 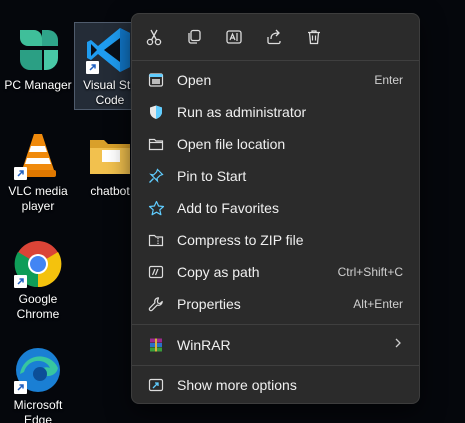 What do you see at coordinates (275, 60) in the screenshot?
I see `toolbar-separator` at bounding box center [275, 60].